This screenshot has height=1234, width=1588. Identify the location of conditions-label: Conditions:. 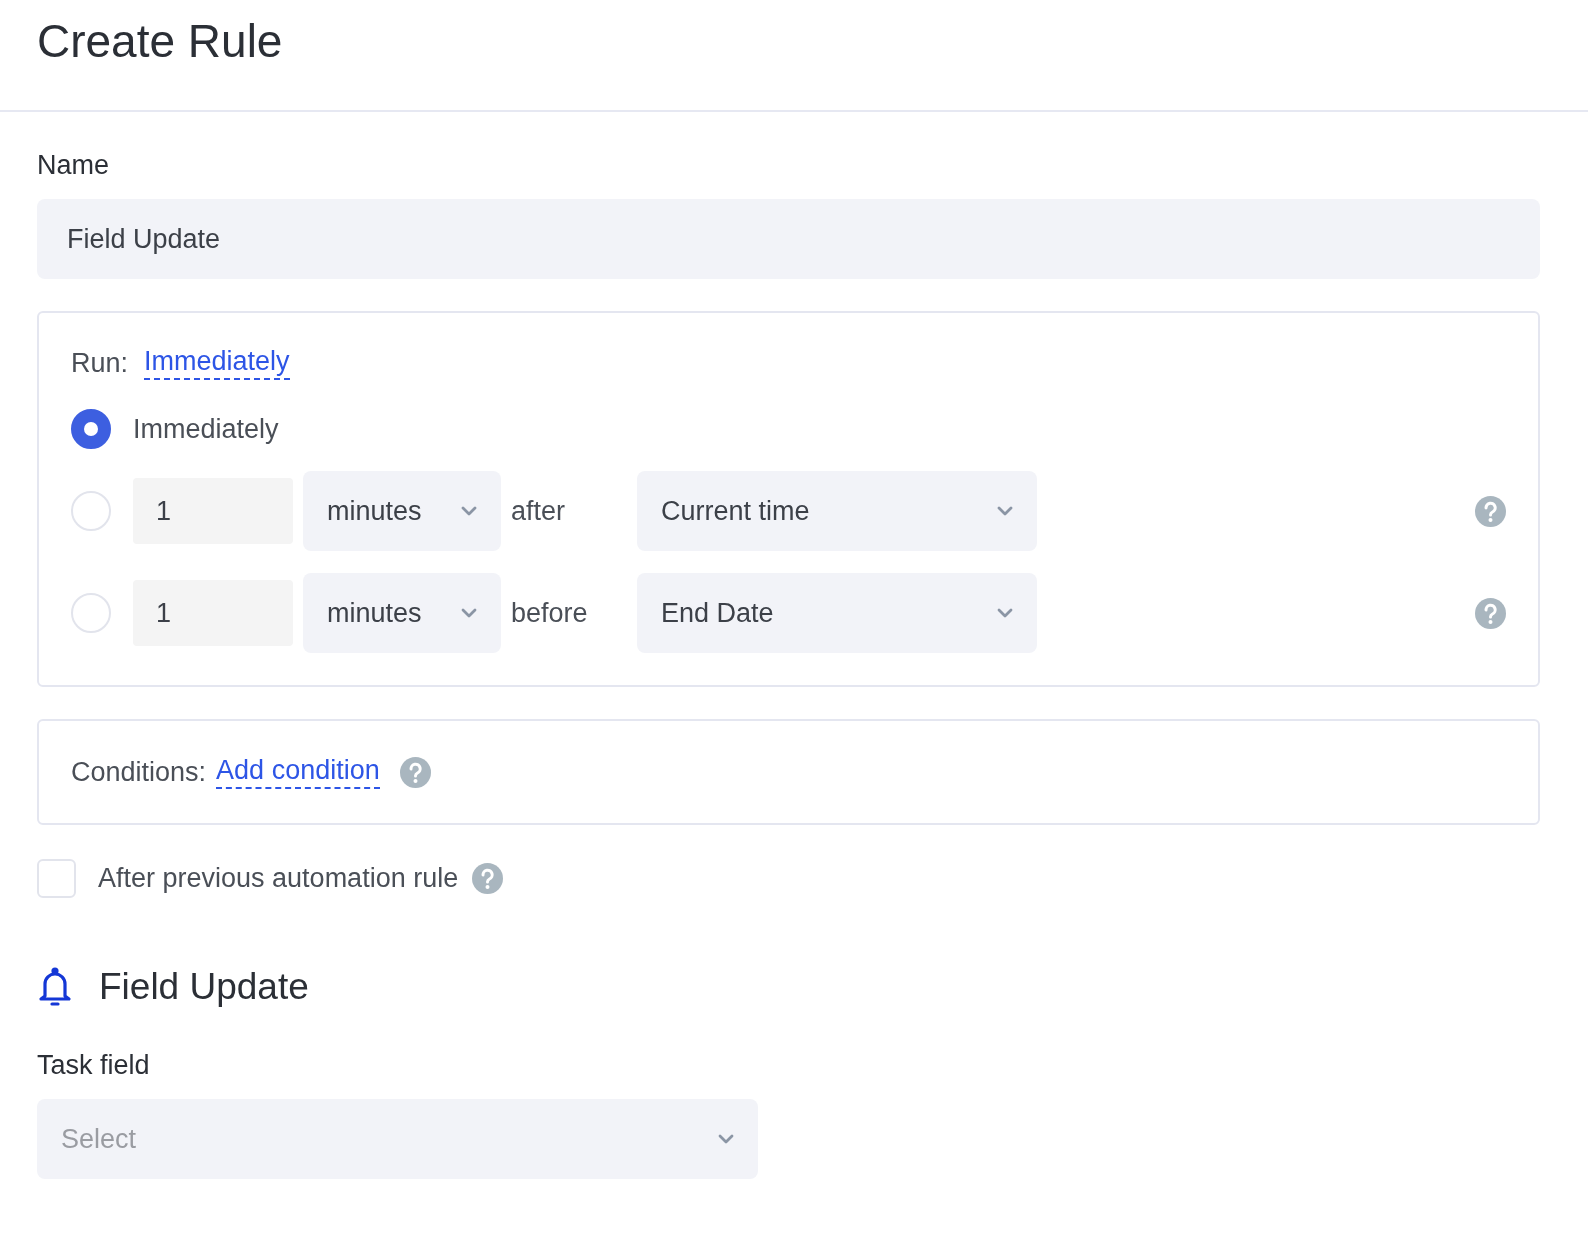
(139, 772).